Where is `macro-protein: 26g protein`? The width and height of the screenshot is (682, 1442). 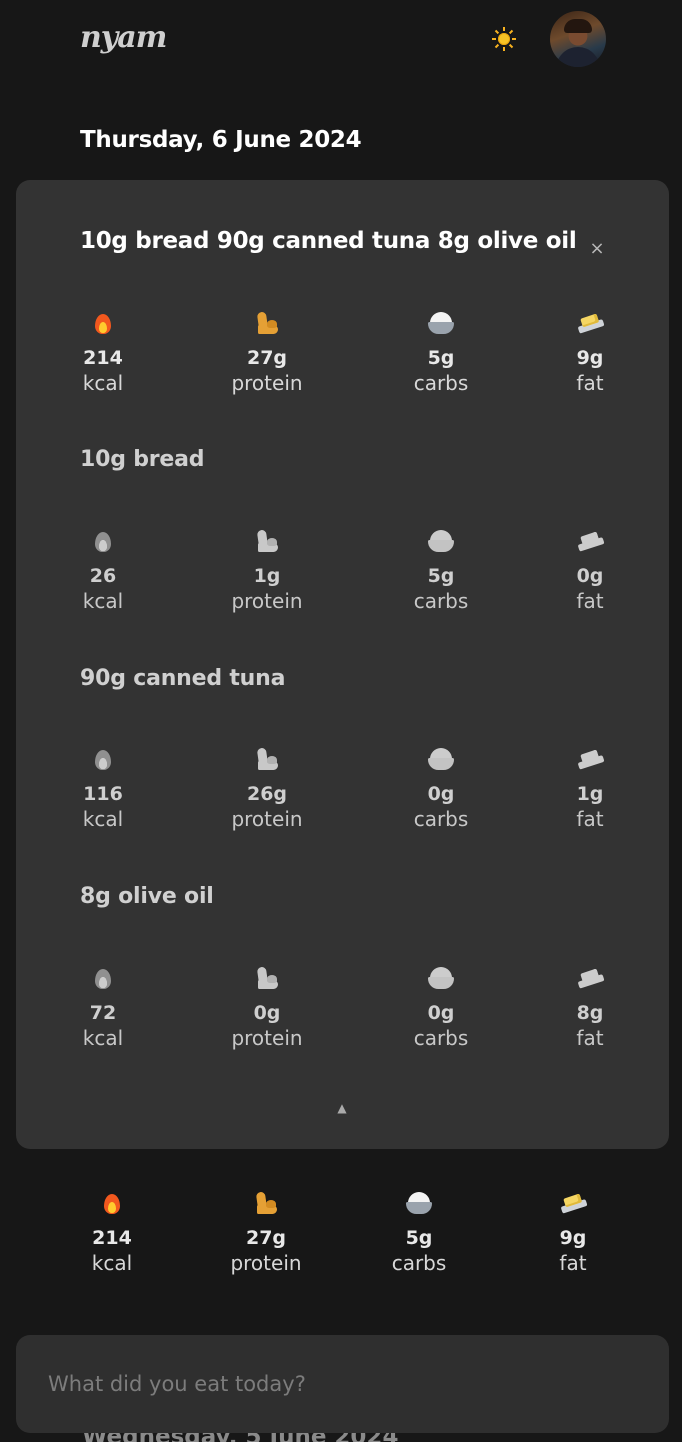 macro-protein: 26g protein is located at coordinates (267, 788).